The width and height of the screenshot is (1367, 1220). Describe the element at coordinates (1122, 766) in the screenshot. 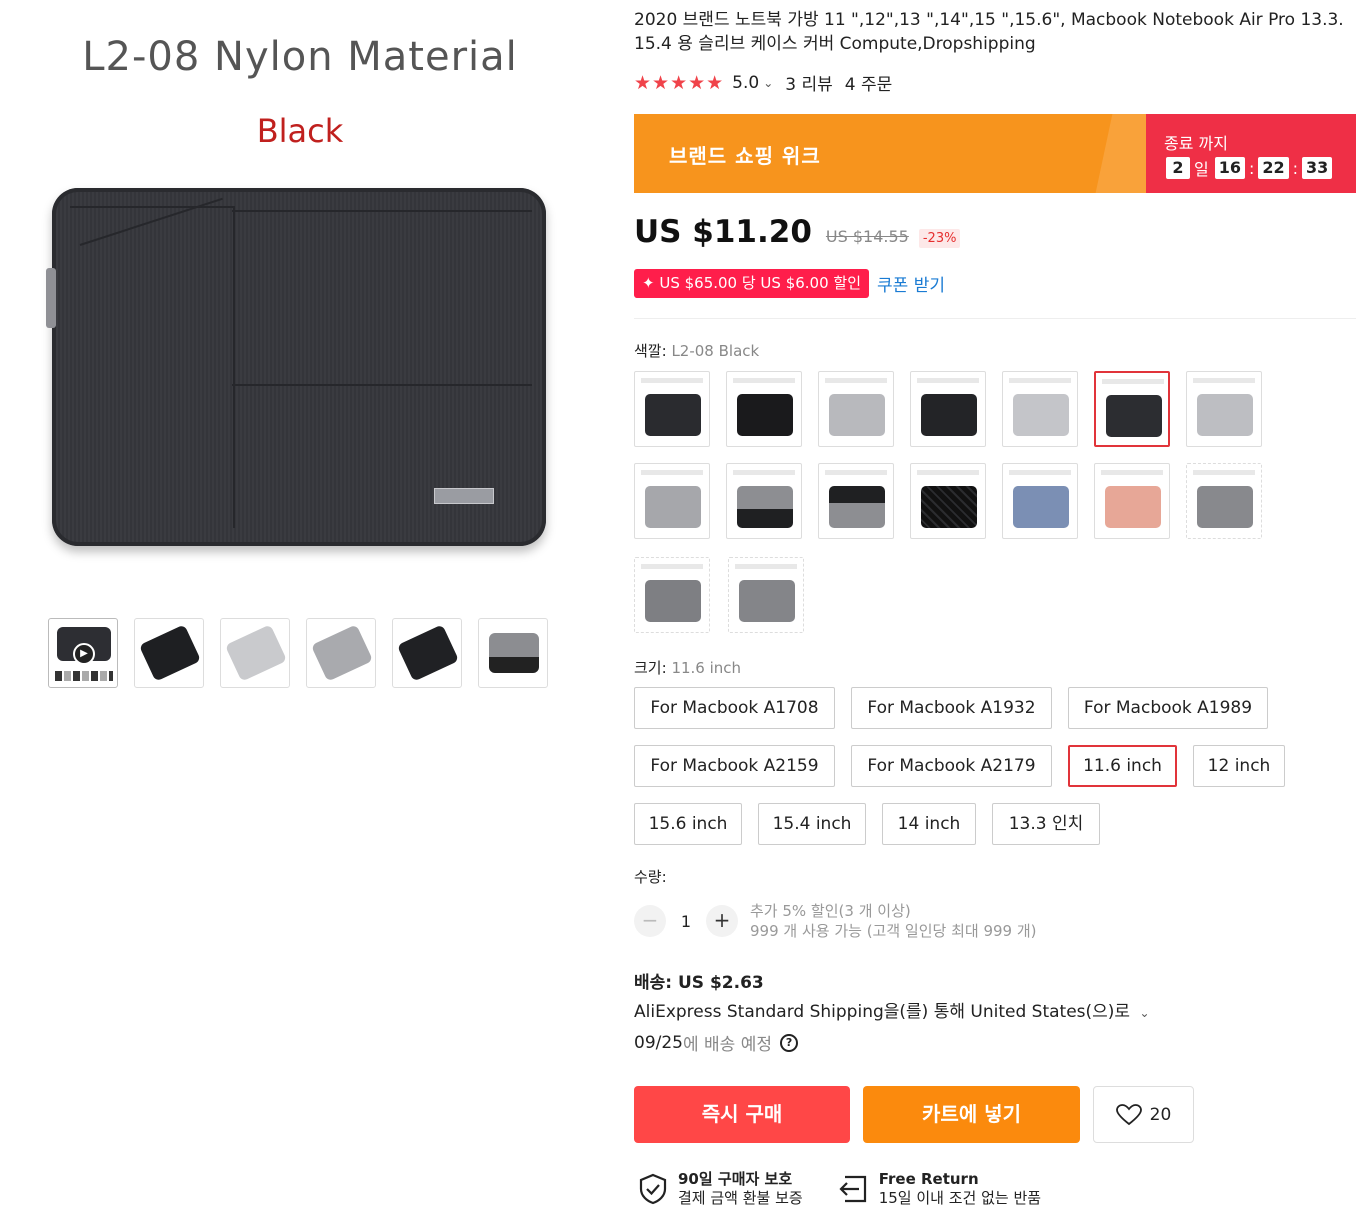

I see `size-option-selected: 11.6 inch` at that location.